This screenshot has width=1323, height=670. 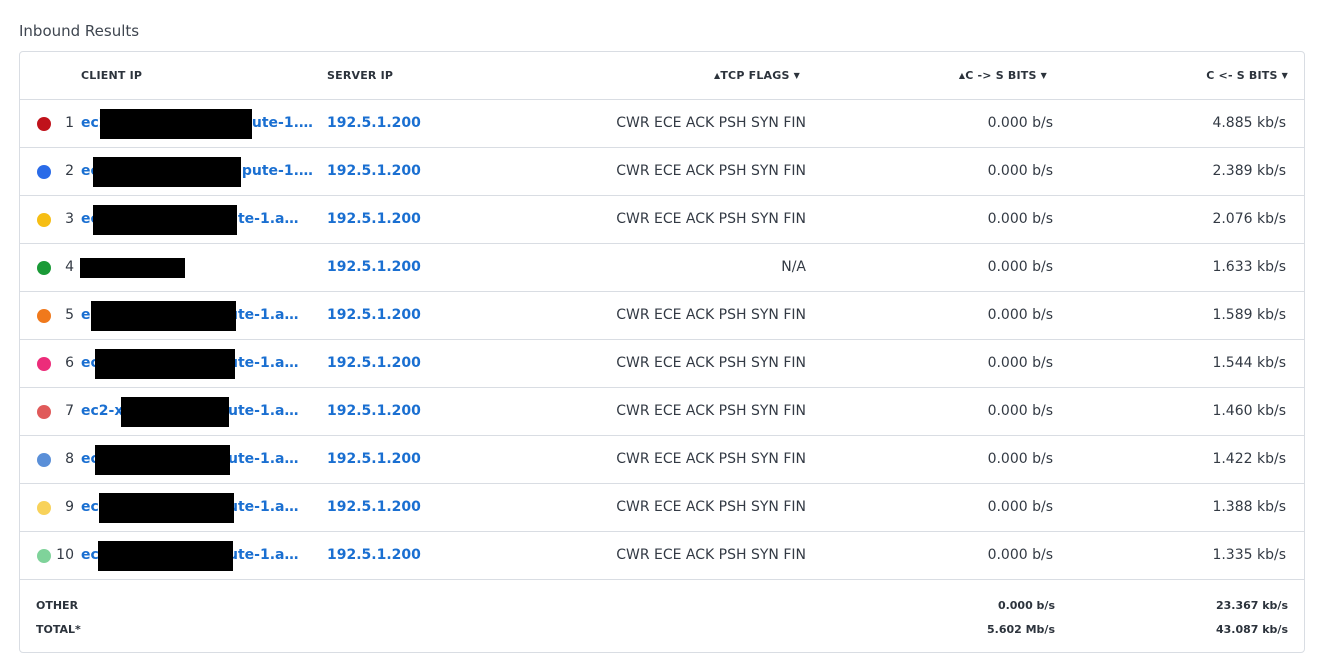 I want to click on s2c-bits-value: 1.544 kb/s, so click(x=1249, y=363).